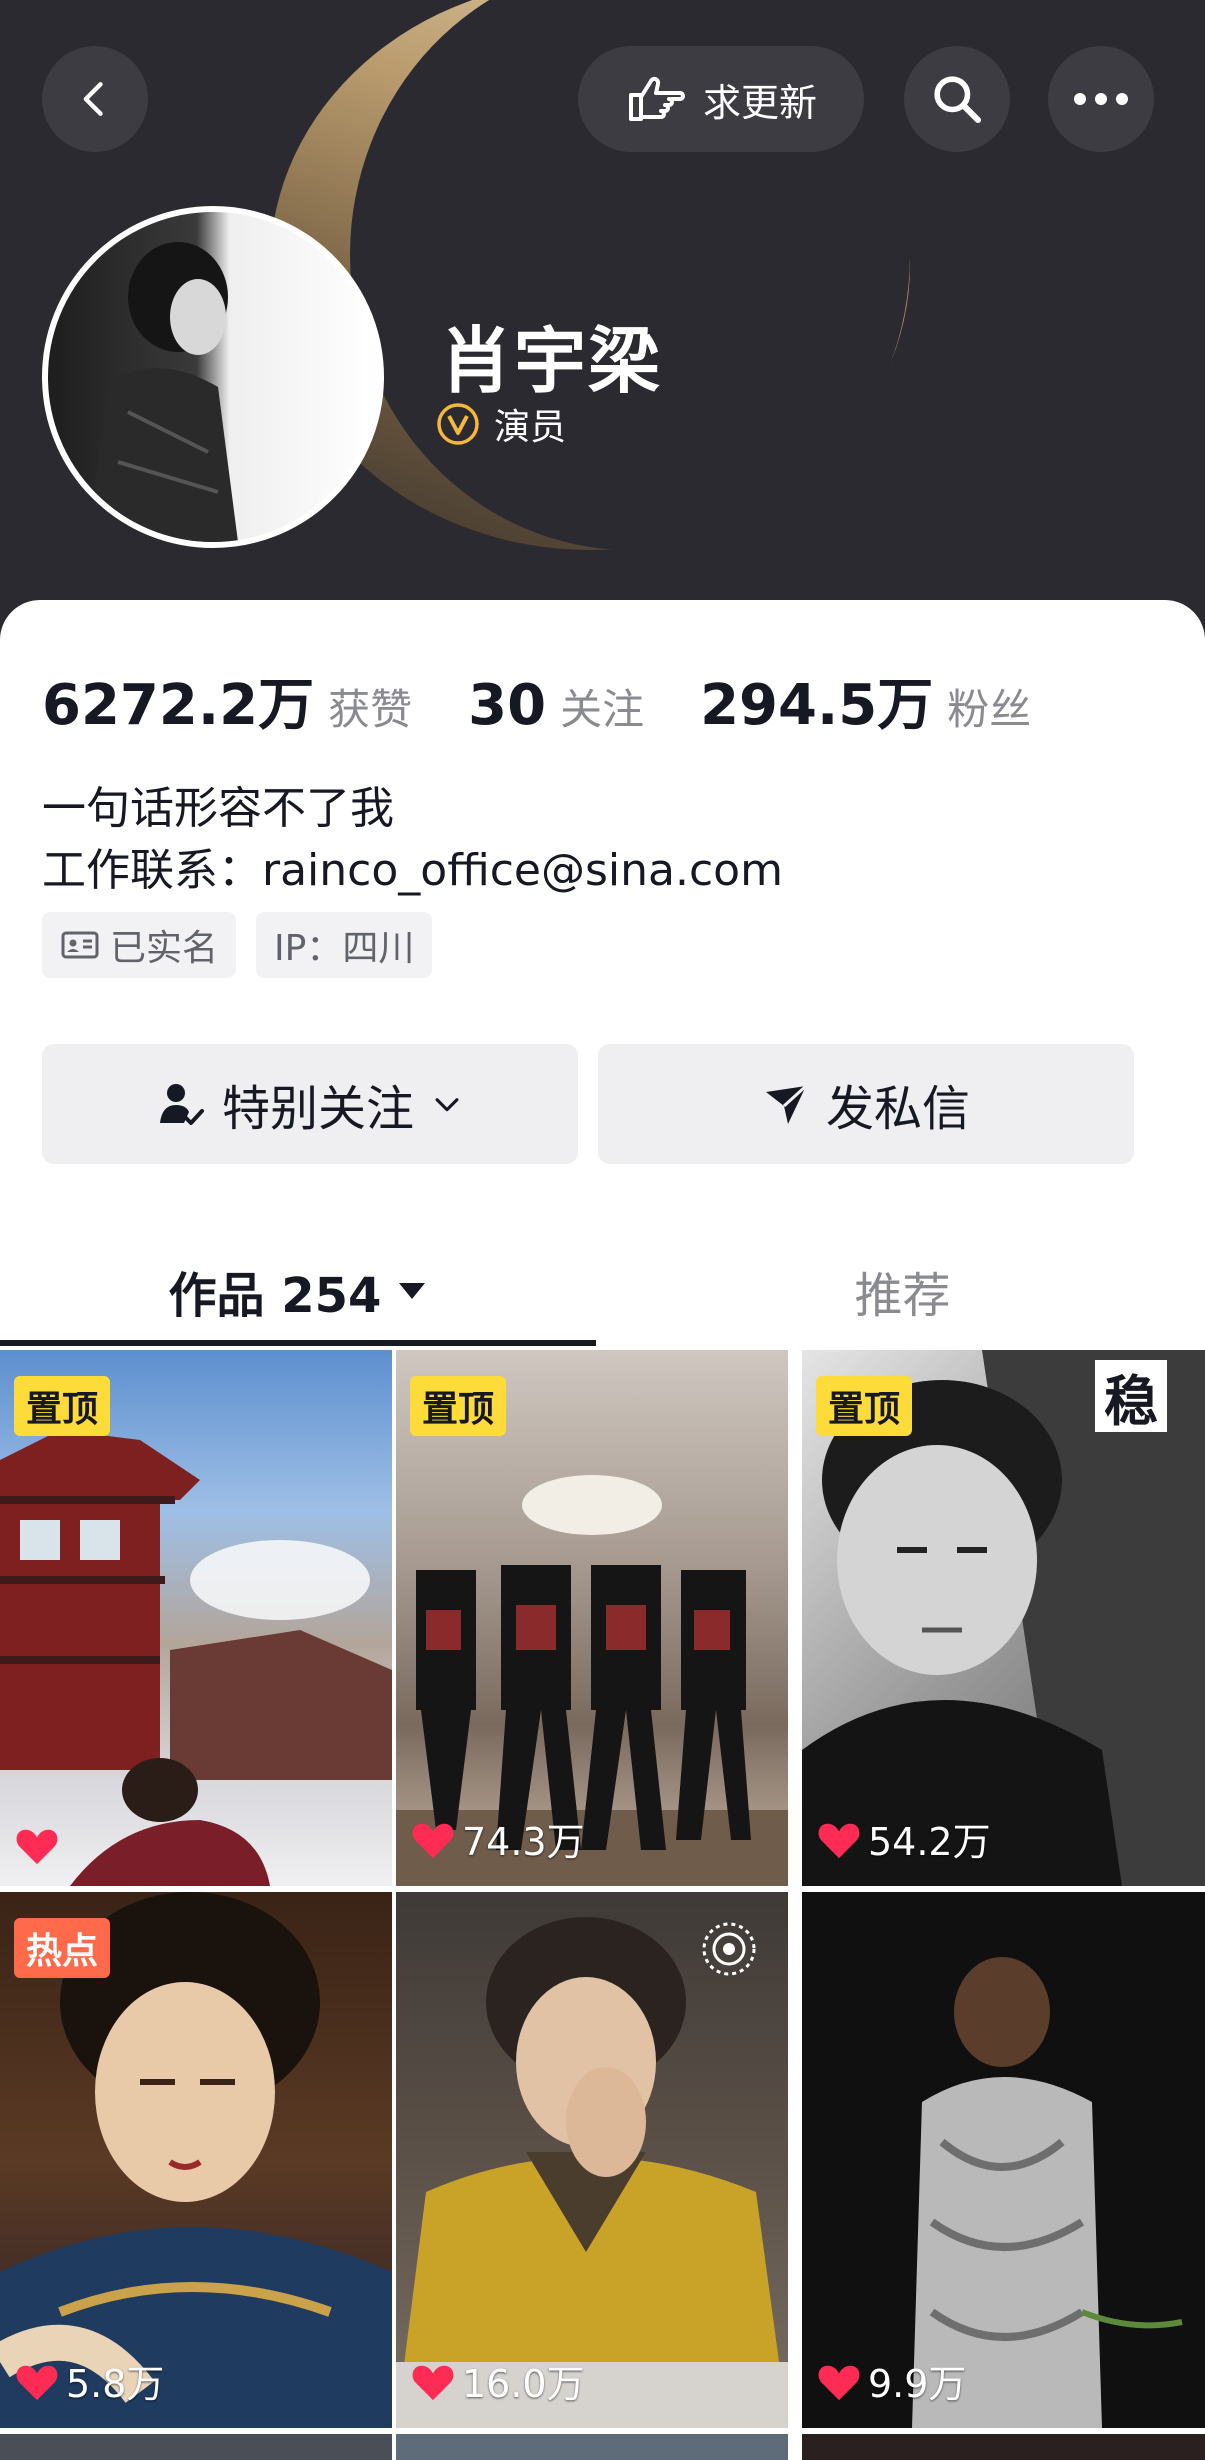  I want to click on like-count-value: 16.0万, so click(523, 2384).